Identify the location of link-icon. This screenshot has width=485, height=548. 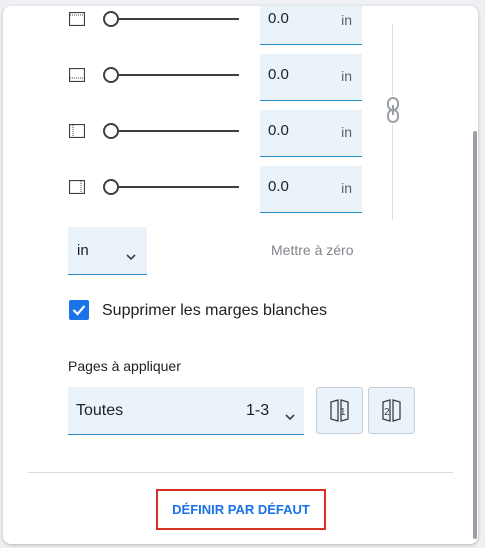
(393, 110).